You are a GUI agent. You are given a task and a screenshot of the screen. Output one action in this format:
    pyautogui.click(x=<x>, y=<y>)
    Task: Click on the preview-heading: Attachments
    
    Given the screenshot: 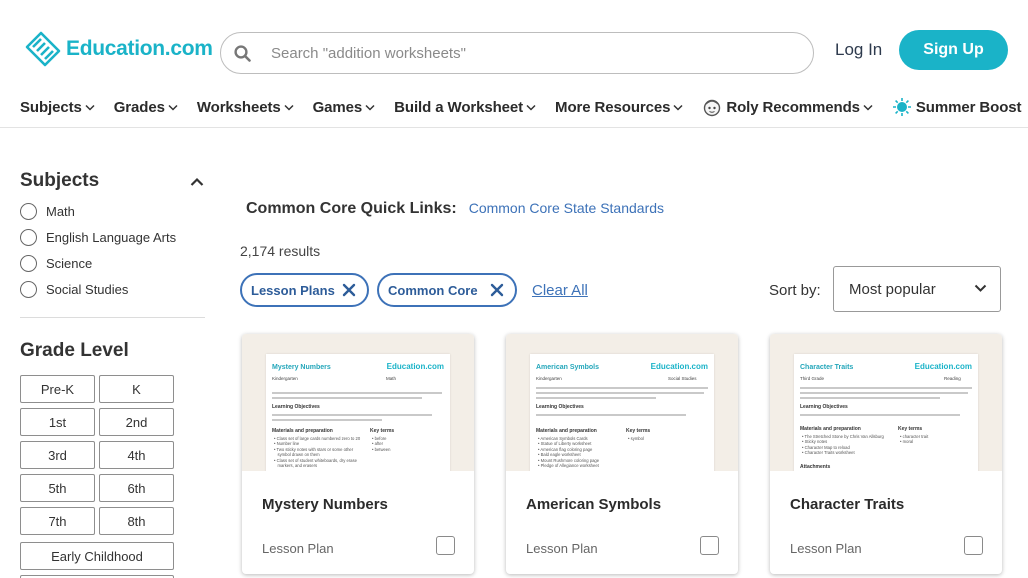 What is the action you would take?
    pyautogui.click(x=815, y=467)
    